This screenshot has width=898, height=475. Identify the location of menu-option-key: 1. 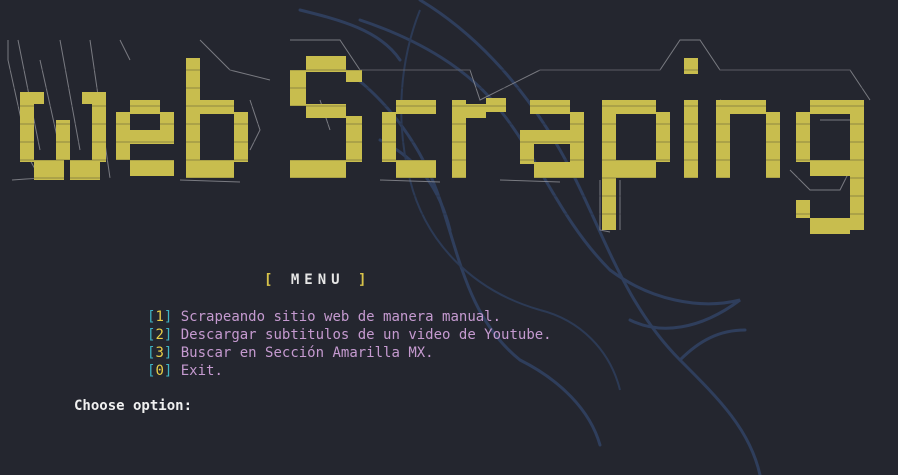
(159, 317).